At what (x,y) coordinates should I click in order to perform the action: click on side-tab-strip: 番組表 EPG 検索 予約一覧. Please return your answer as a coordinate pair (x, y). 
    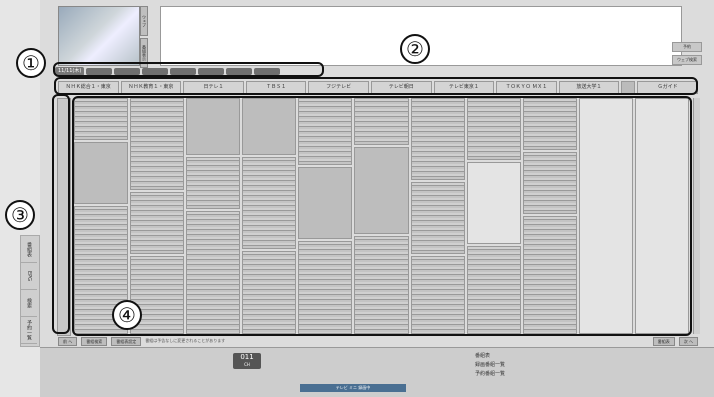
    Looking at the image, I should click on (30, 291).